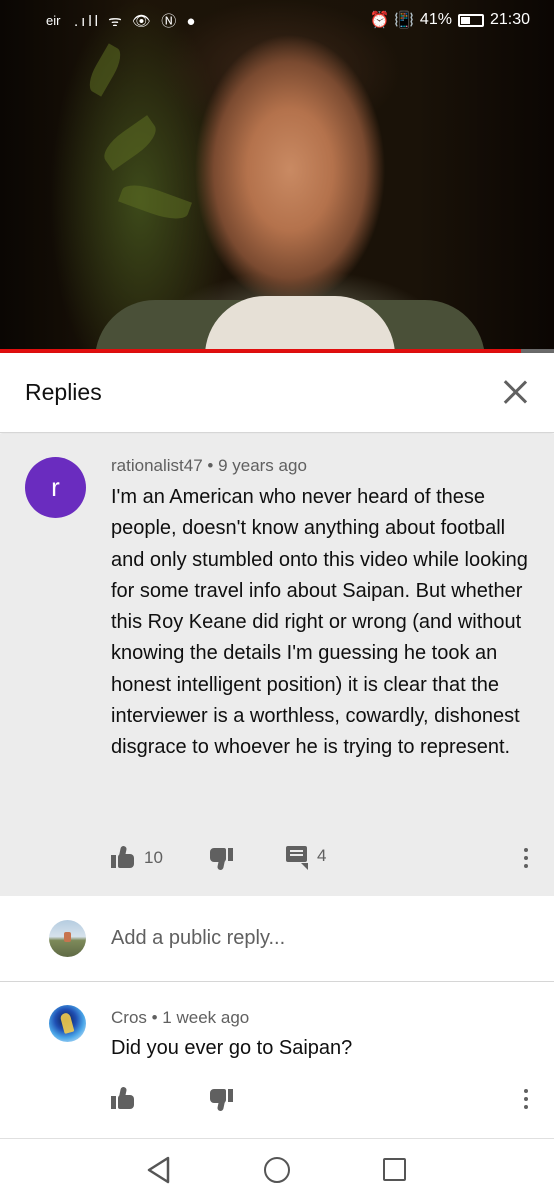  I want to click on like-button, so click(123, 1098).